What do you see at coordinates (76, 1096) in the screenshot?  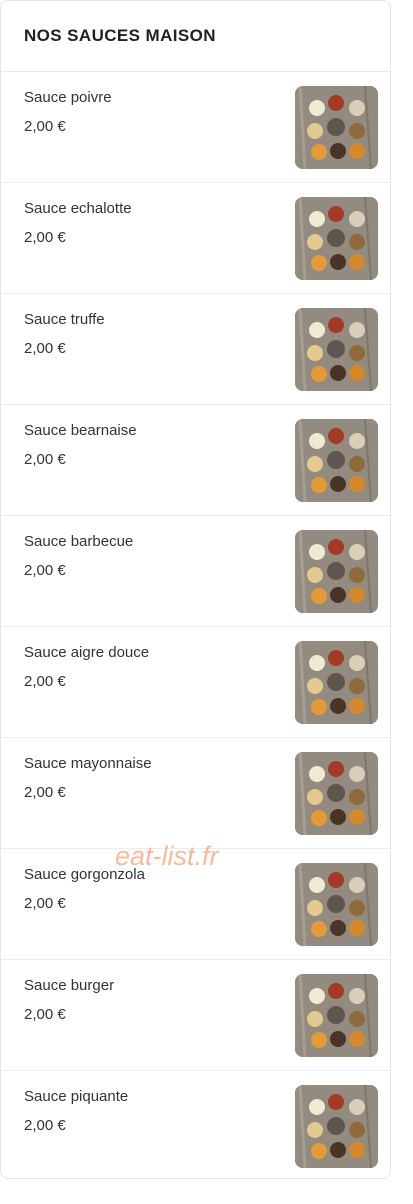 I see `menu-item-name: Sauce piquante` at bounding box center [76, 1096].